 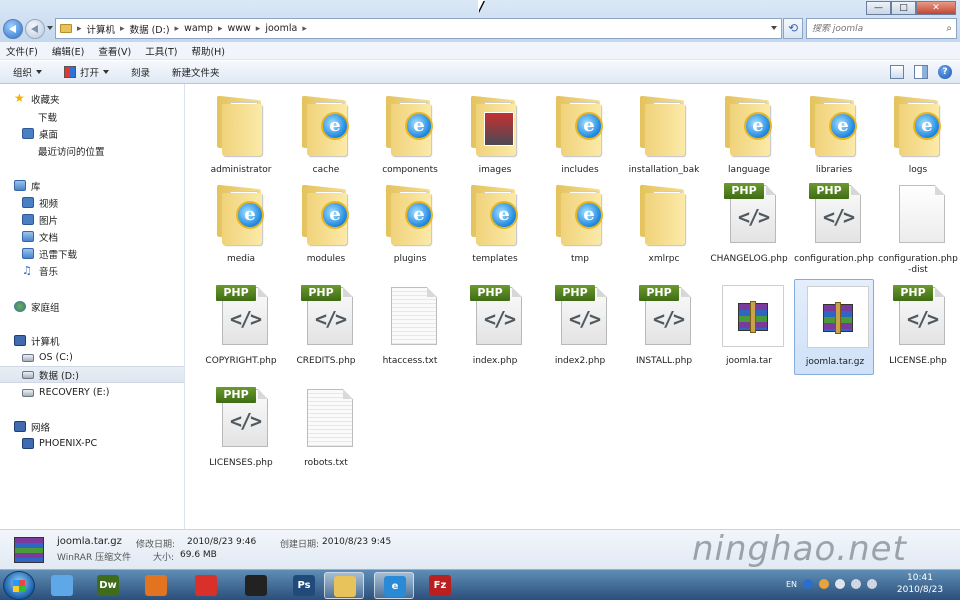 What do you see at coordinates (793, 28) in the screenshot?
I see `refresh-button: ⟲` at bounding box center [793, 28].